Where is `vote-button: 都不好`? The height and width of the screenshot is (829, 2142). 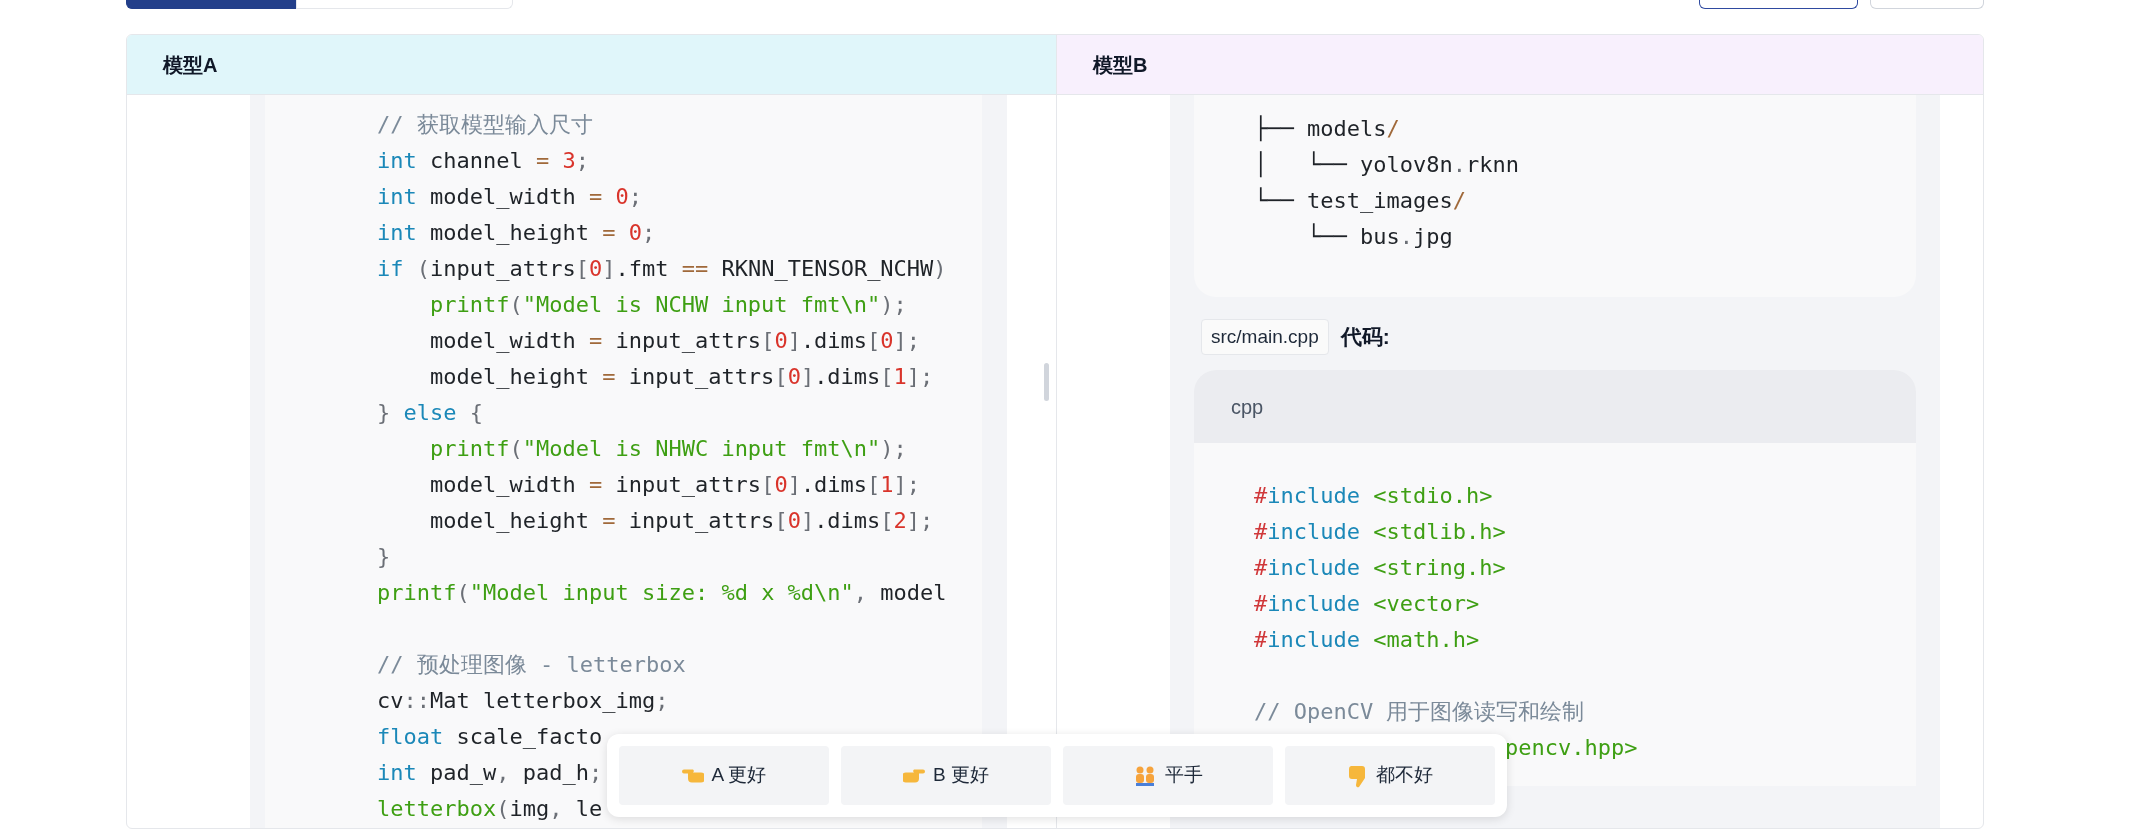 vote-button: 都不好 is located at coordinates (1390, 775).